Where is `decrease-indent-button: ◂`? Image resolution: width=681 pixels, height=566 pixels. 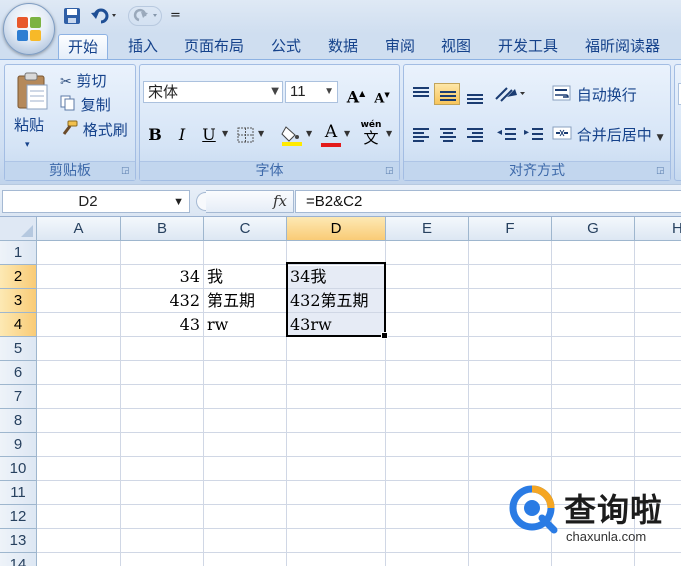 decrease-indent-button: ◂ is located at coordinates (506, 134).